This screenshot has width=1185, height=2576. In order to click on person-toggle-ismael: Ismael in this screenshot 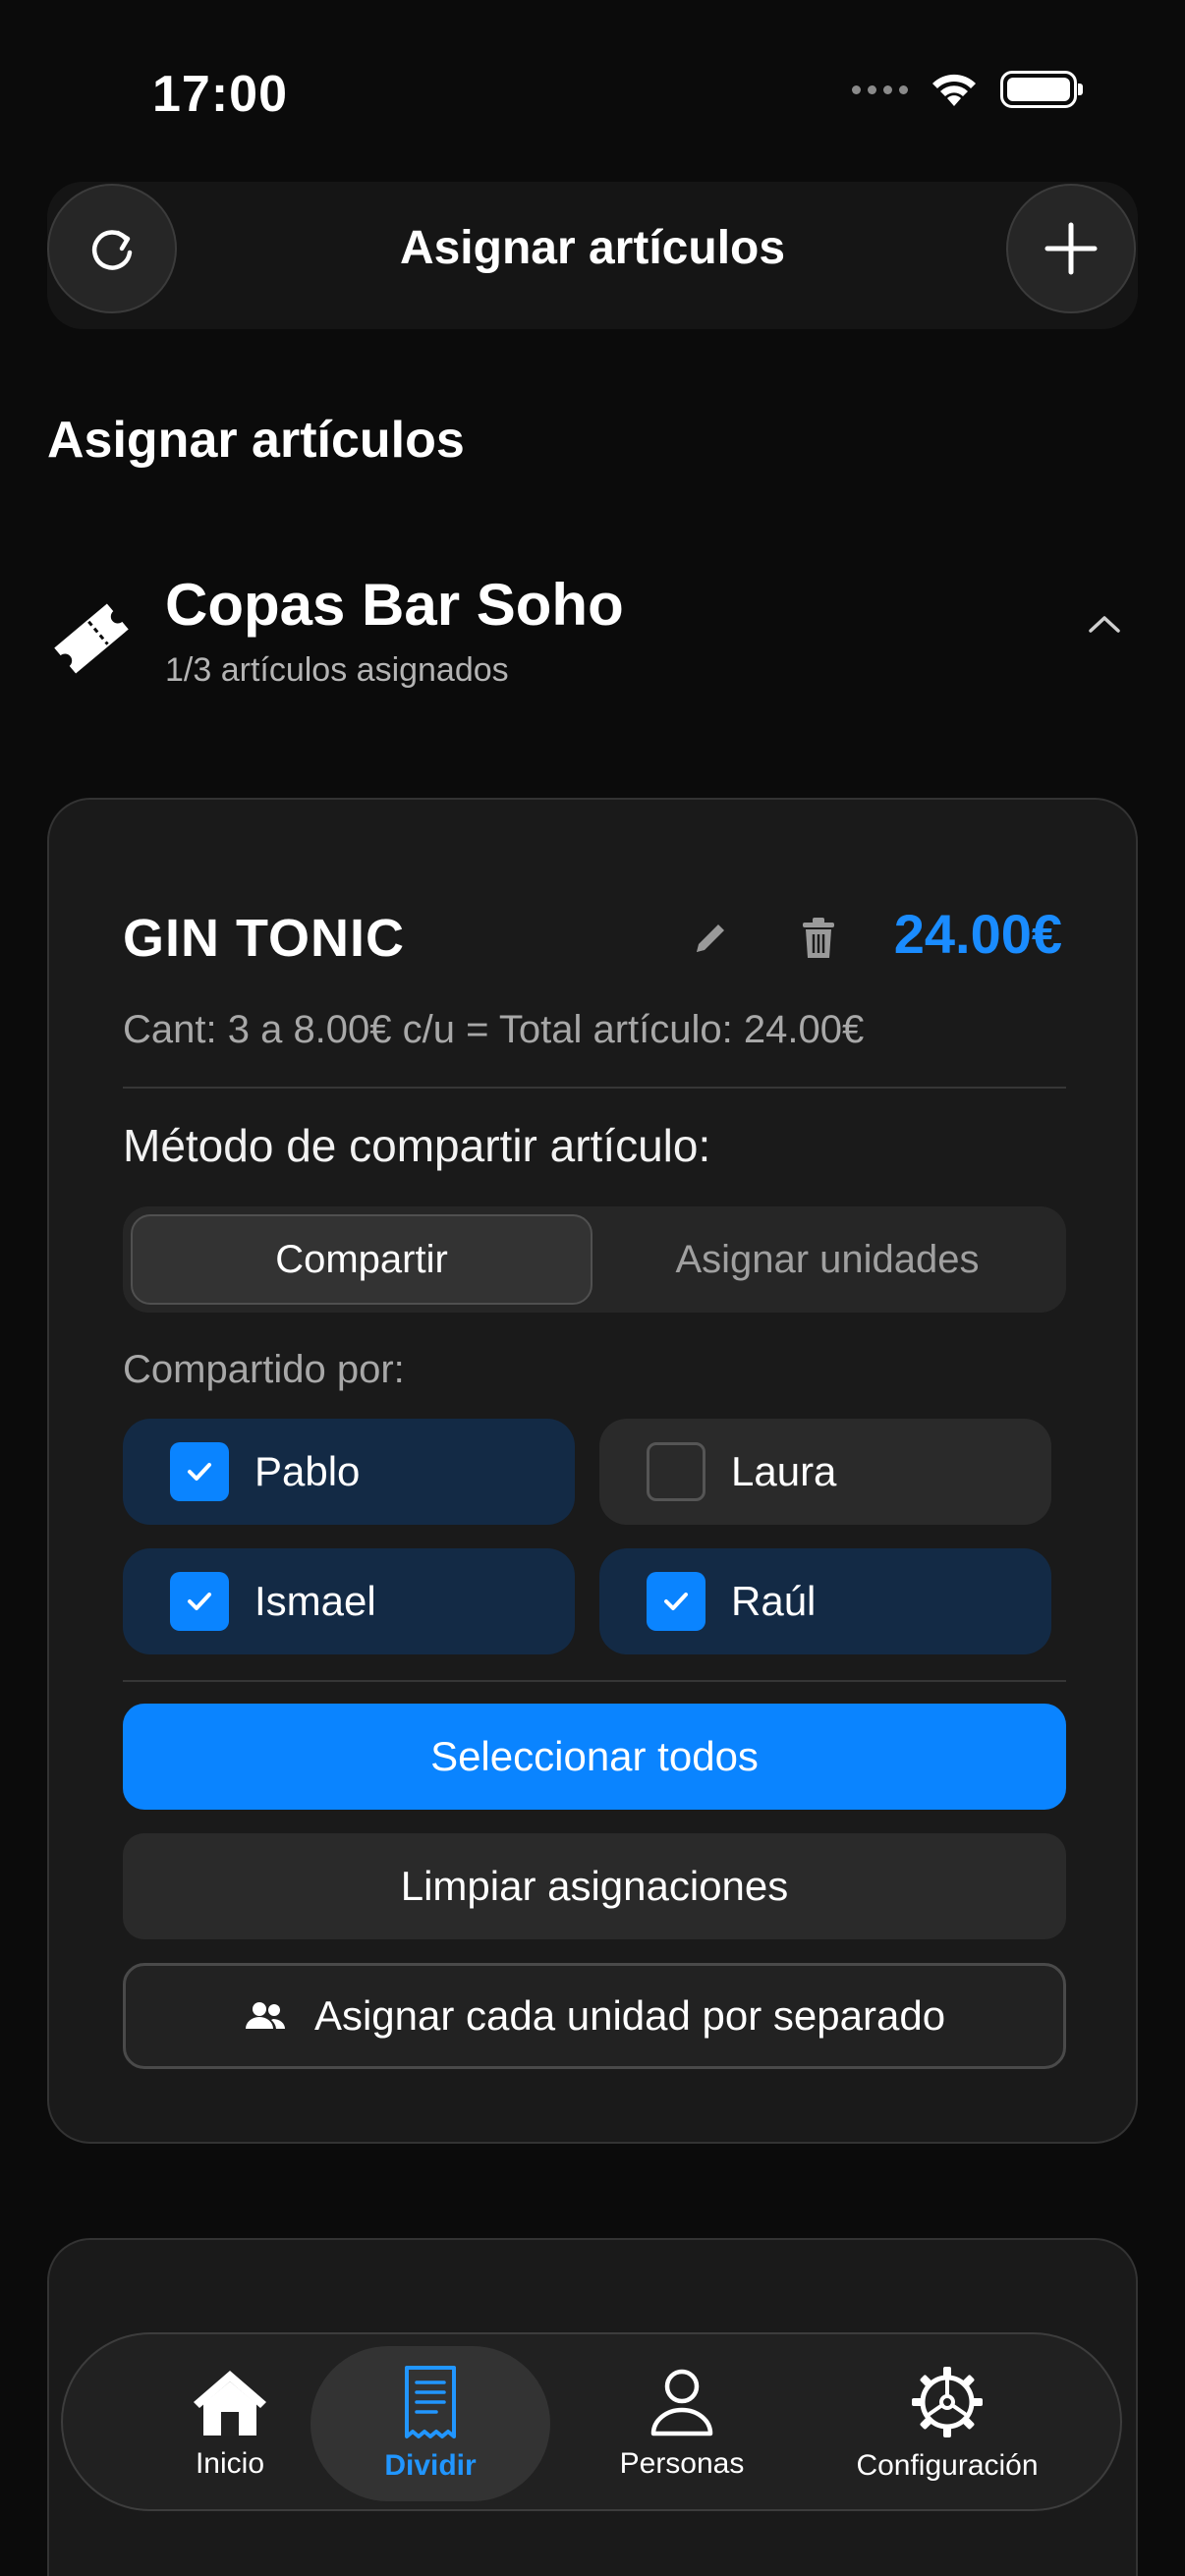, I will do `click(349, 1601)`.